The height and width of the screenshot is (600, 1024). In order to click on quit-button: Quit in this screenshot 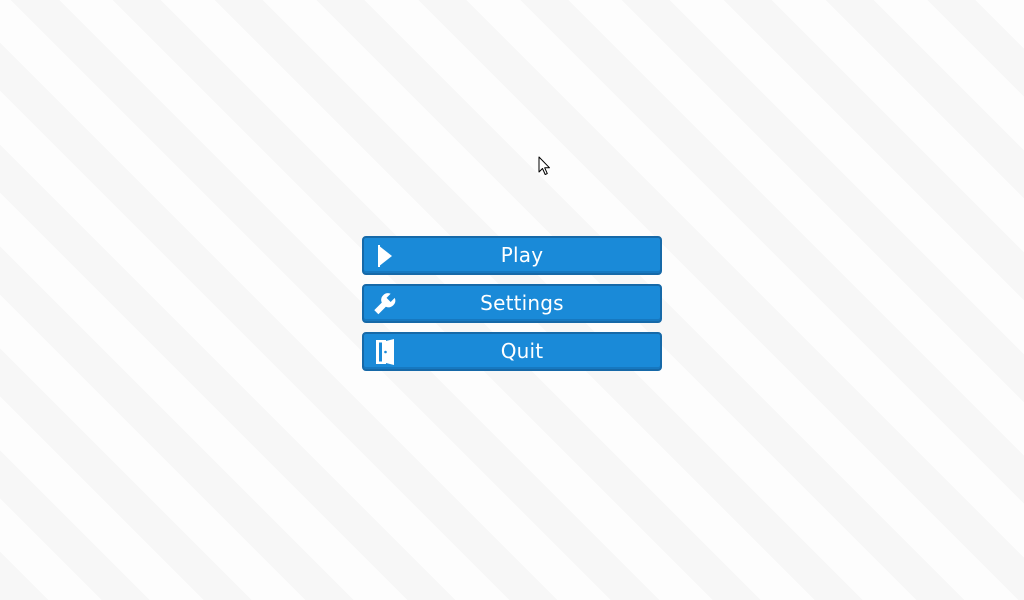, I will do `click(512, 351)`.